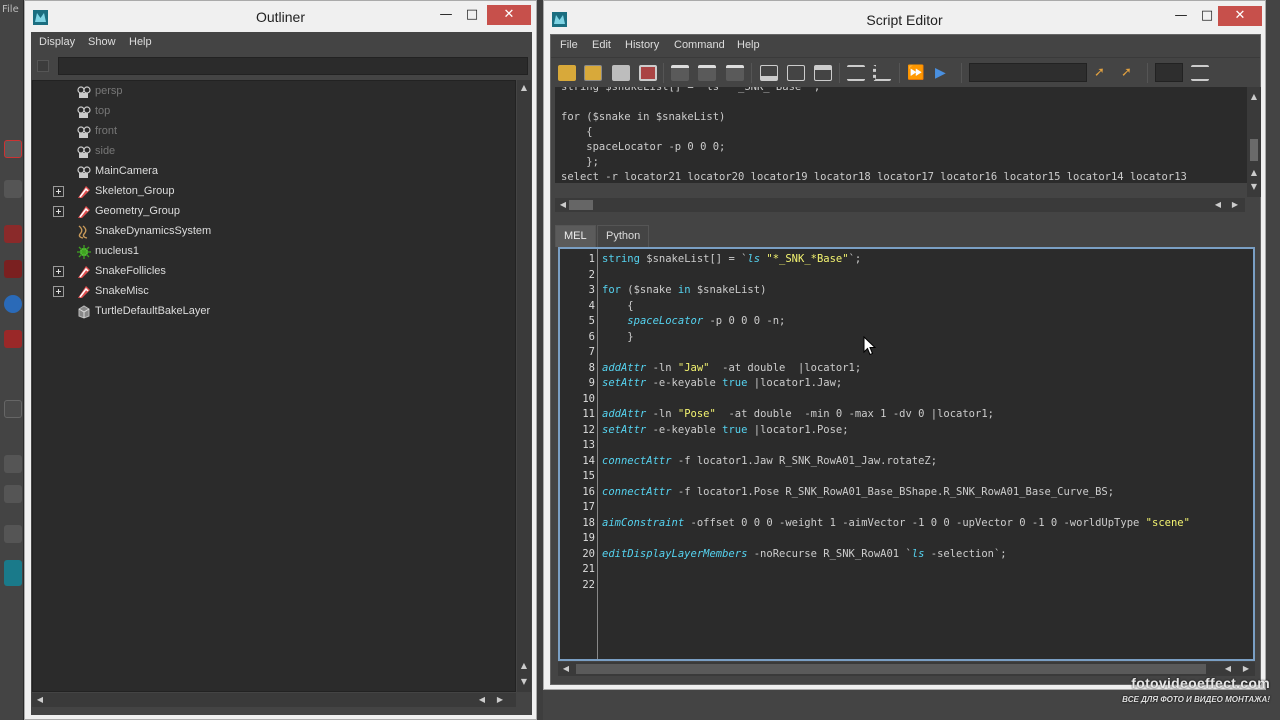 The height and width of the screenshot is (720, 1280). What do you see at coordinates (680, 73) in the screenshot?
I see `clear-history-icon` at bounding box center [680, 73].